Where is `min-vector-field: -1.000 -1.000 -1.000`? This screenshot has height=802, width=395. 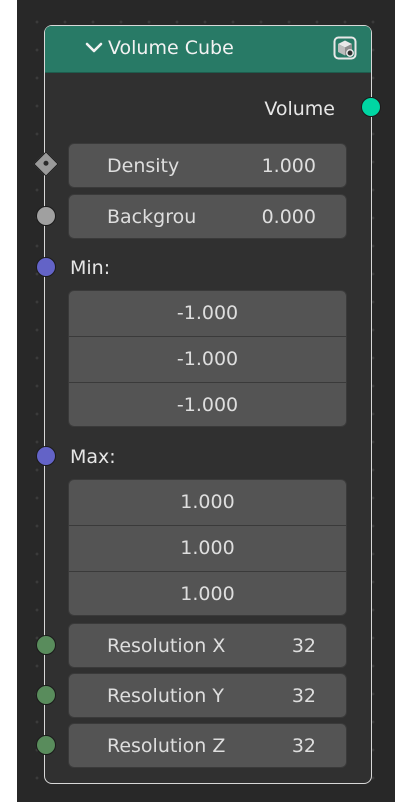 min-vector-field: -1.000 -1.000 -1.000 is located at coordinates (207, 358).